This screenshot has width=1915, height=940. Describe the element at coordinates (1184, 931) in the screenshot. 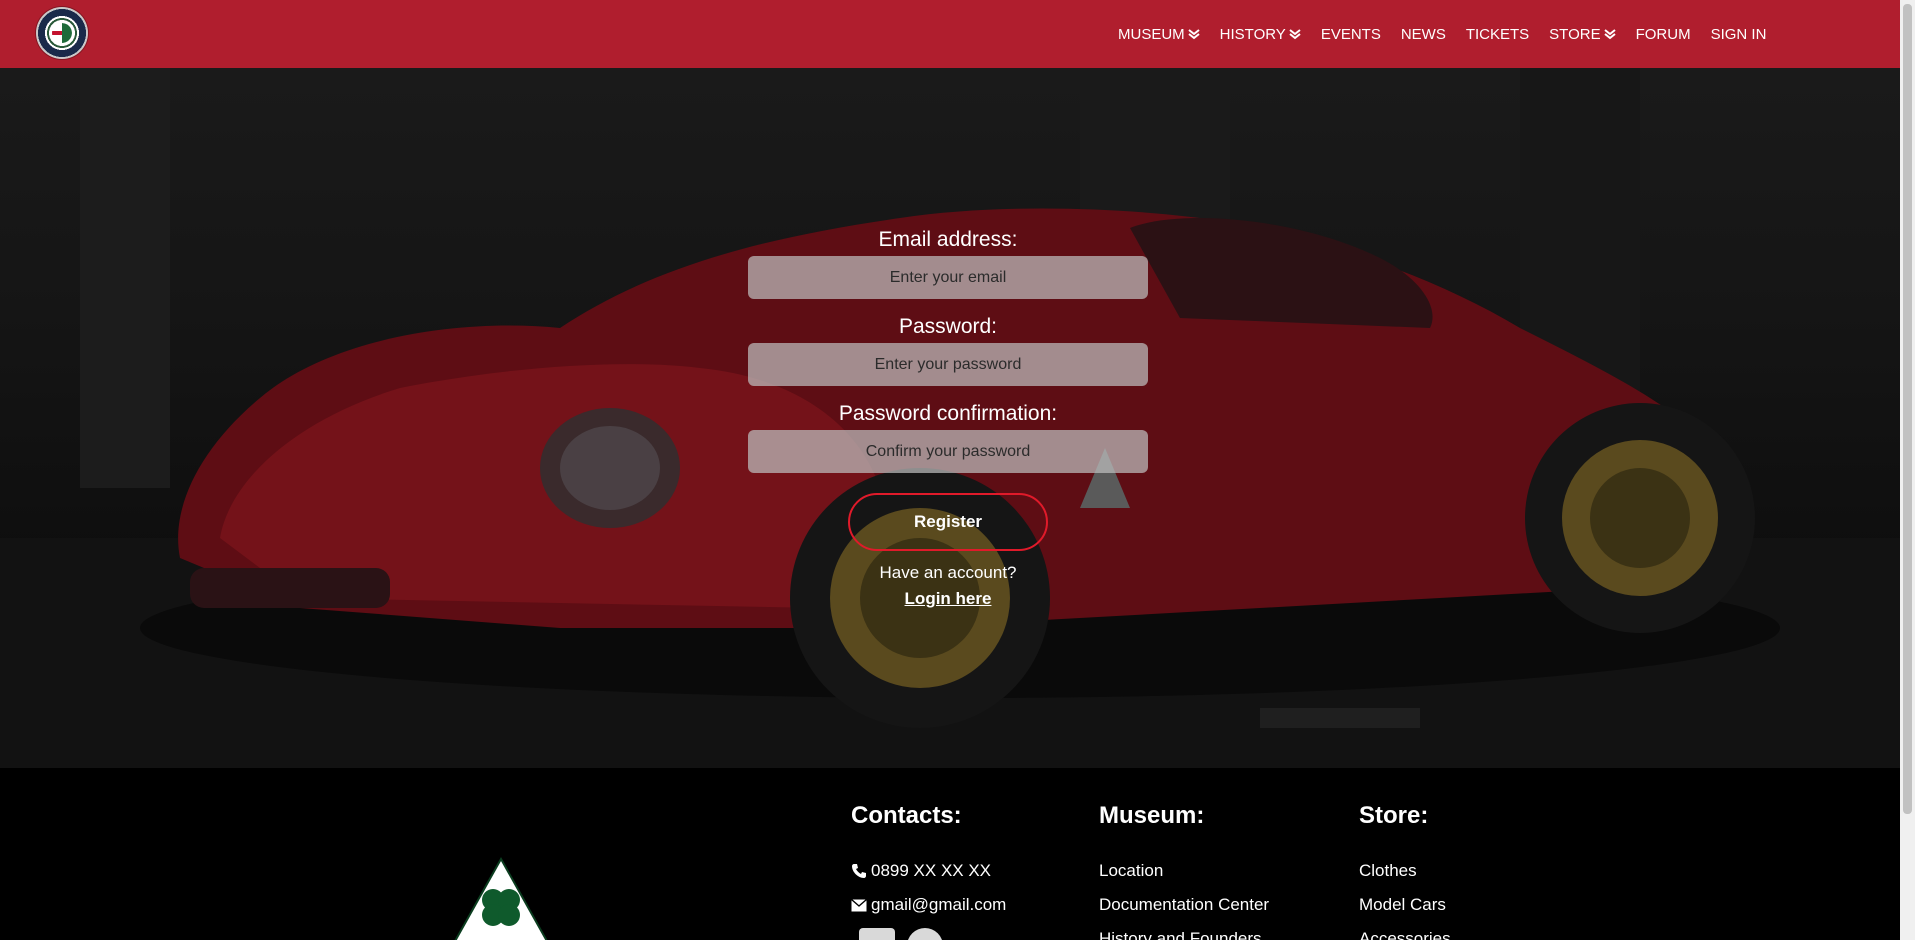

I see `footer-link-history-founders: History and Founders` at that location.